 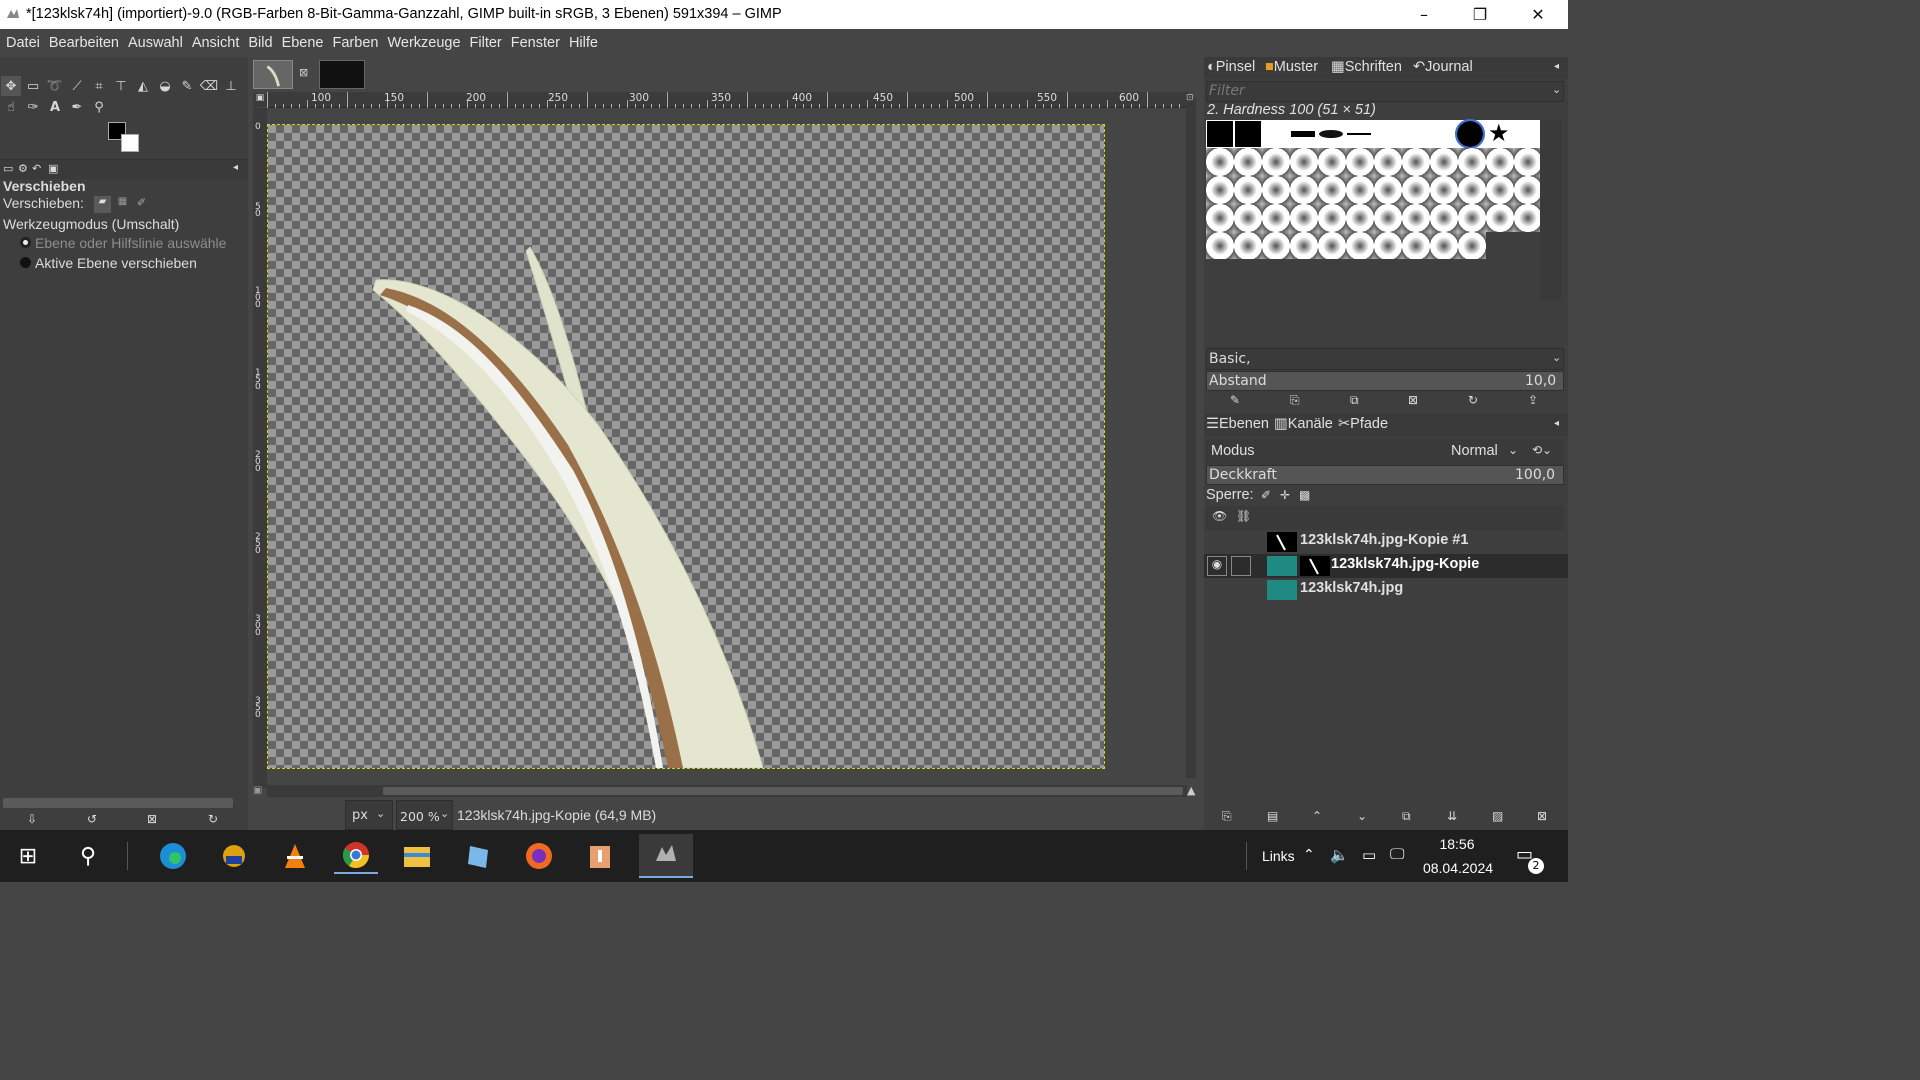 I want to click on transform-icon: ⊤, so click(x=121, y=86).